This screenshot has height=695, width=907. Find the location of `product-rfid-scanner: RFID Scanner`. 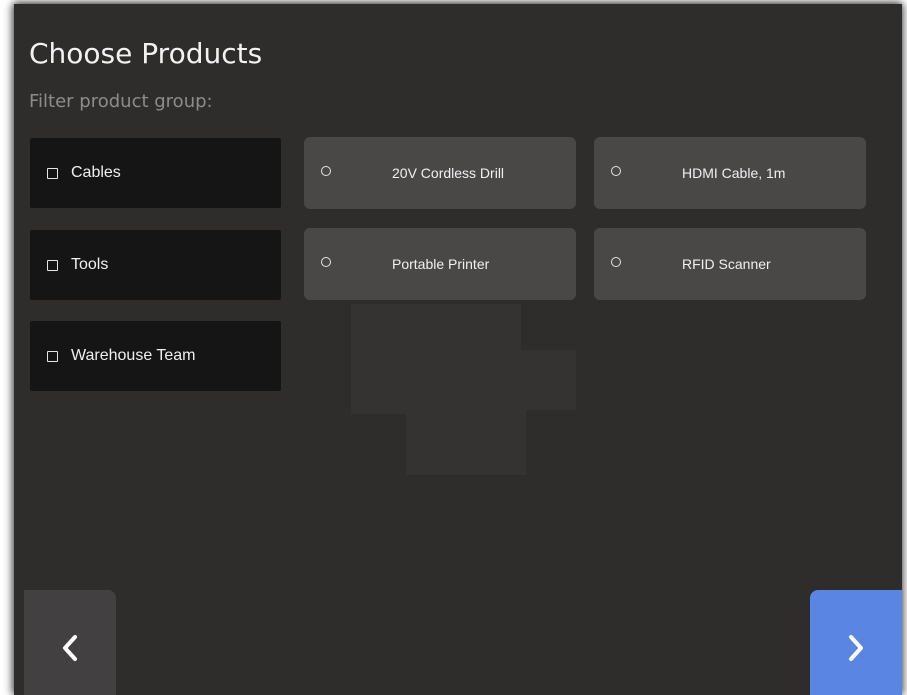

product-rfid-scanner: RFID Scanner is located at coordinates (730, 264).